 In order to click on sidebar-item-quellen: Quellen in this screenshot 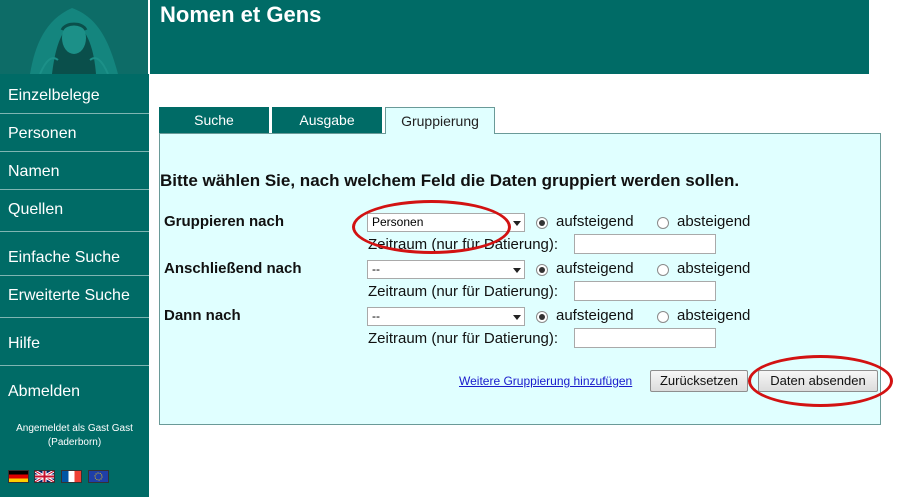, I will do `click(35, 210)`.